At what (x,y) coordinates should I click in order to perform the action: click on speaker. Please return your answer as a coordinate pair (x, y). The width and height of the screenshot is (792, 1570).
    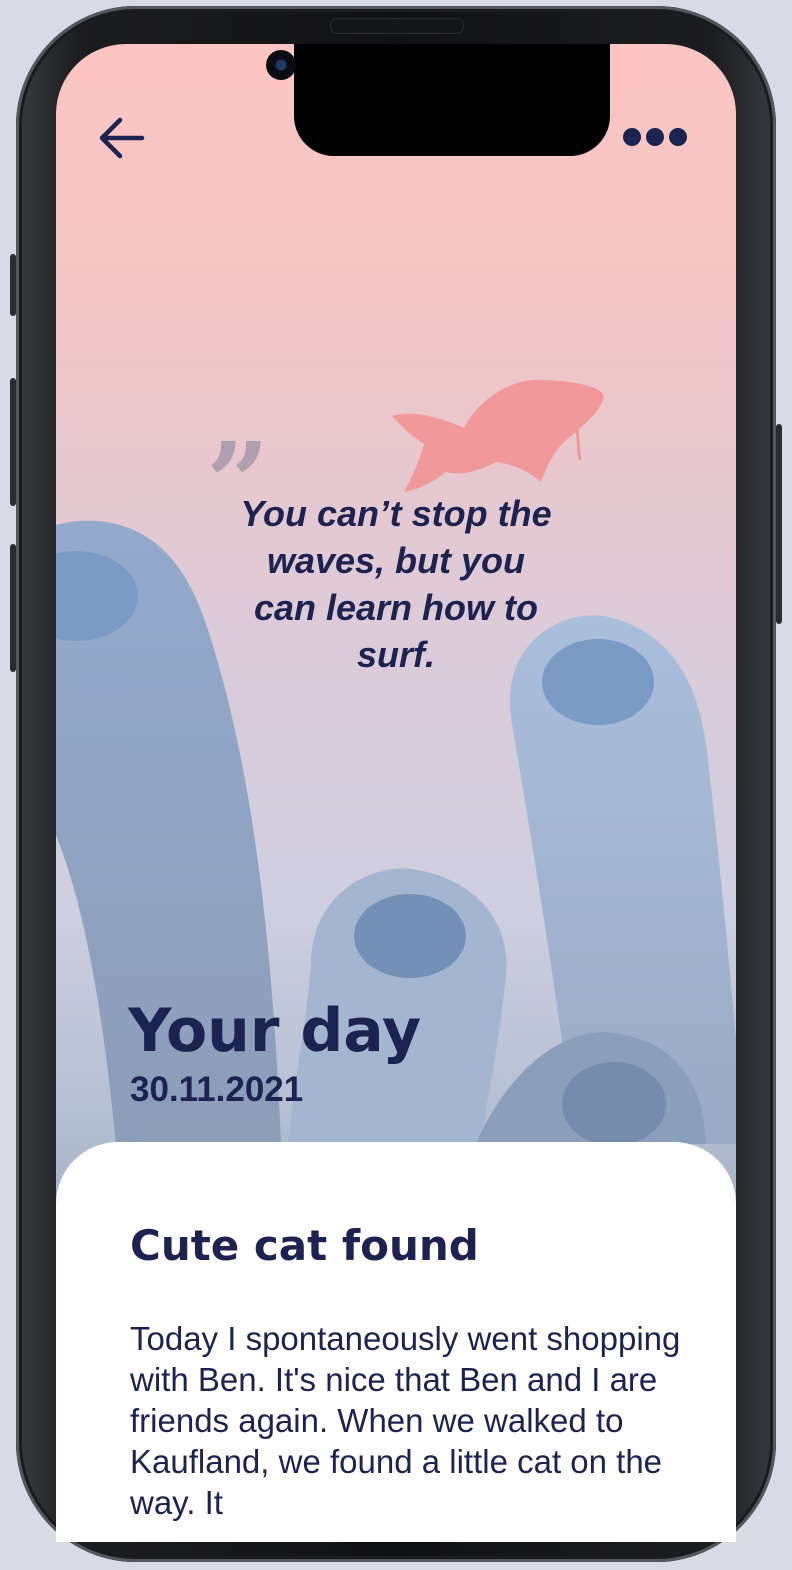
    Looking at the image, I should click on (397, 26).